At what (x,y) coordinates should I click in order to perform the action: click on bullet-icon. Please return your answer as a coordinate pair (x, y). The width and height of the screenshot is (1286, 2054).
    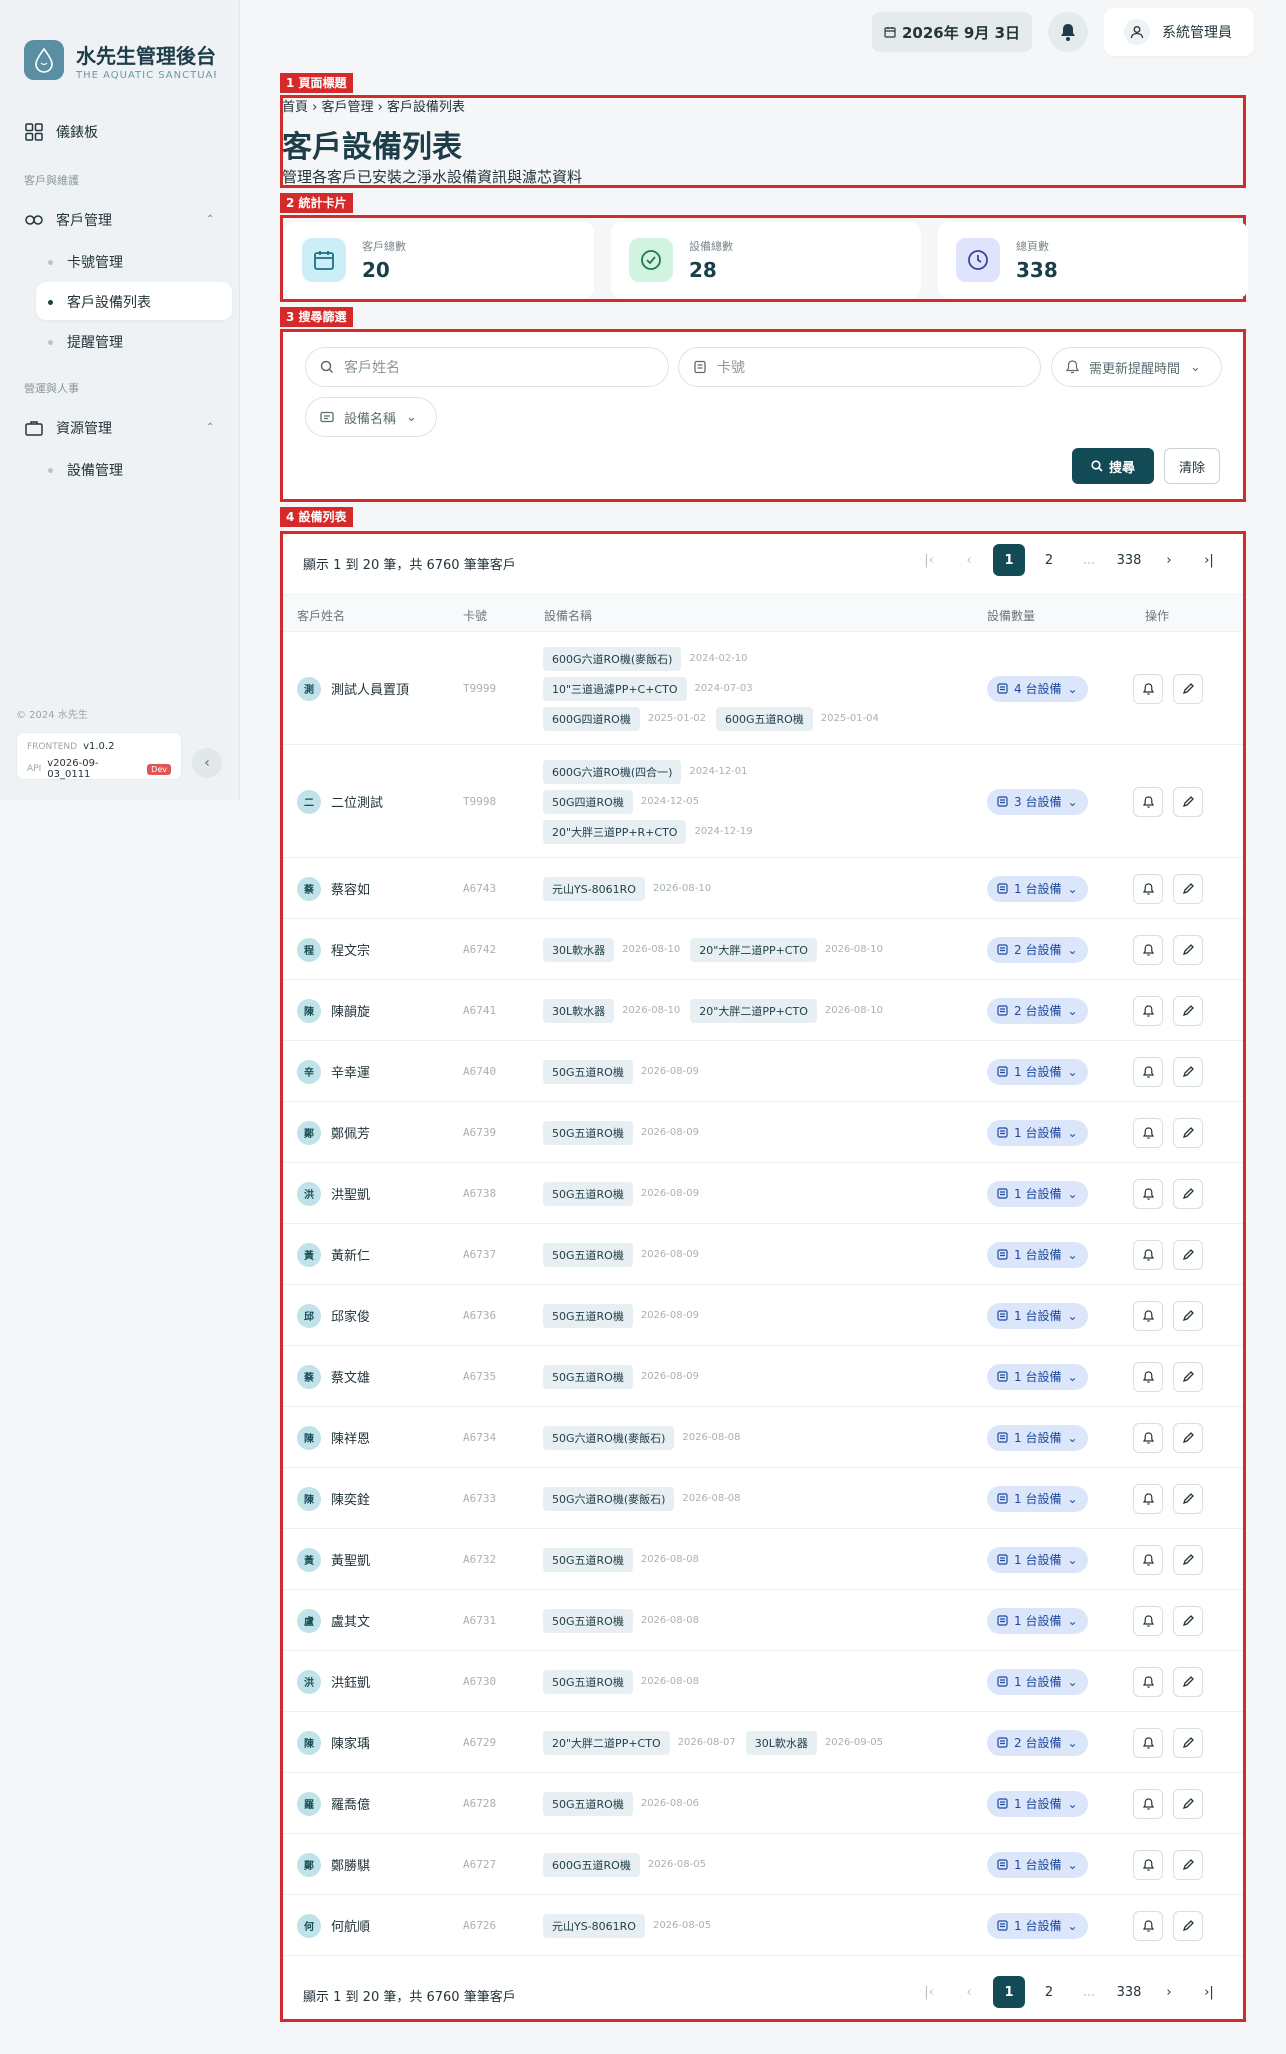
    Looking at the image, I should click on (50, 302).